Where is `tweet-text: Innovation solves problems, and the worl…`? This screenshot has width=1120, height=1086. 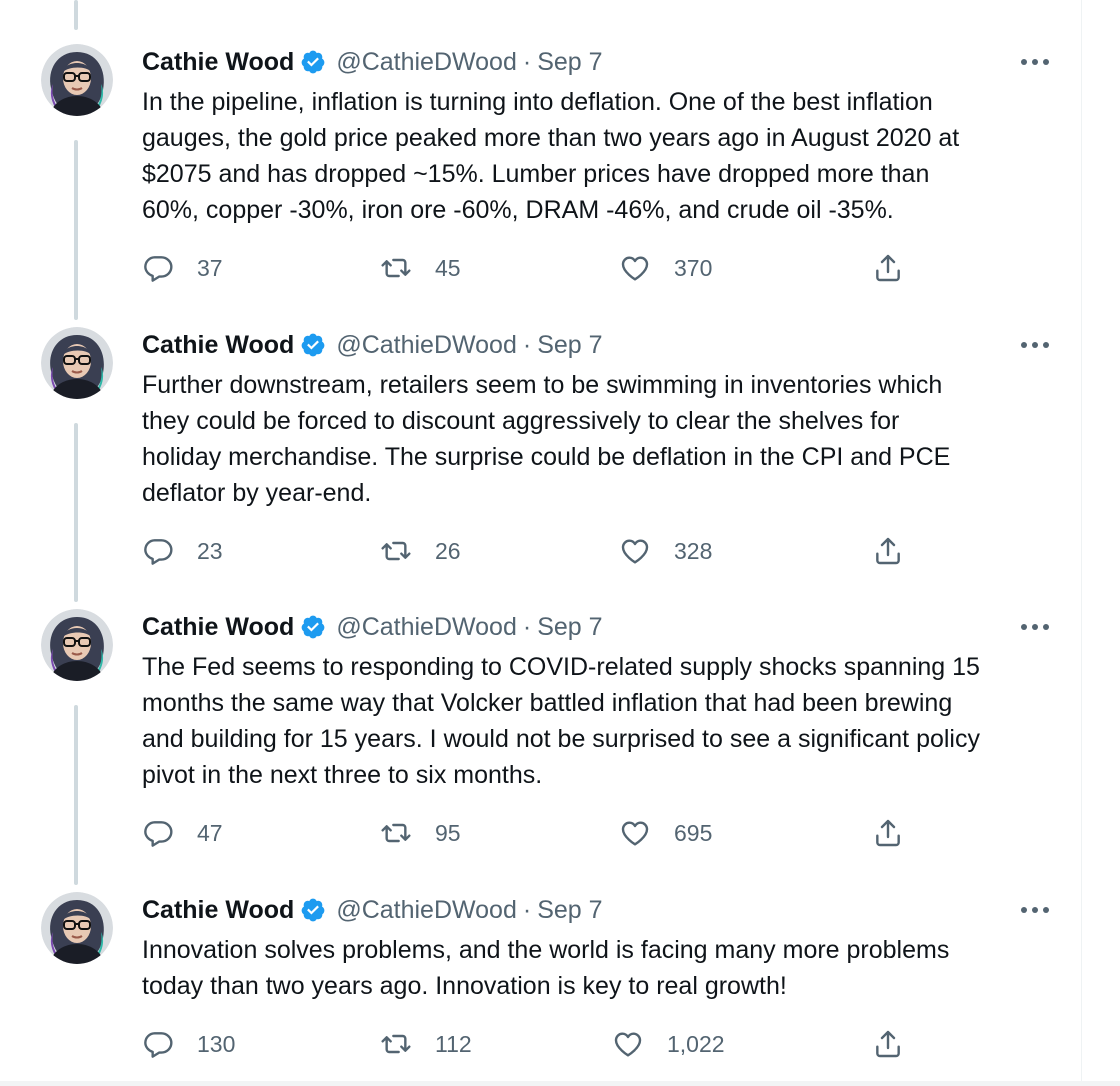 tweet-text: Innovation solves problems, and the worl… is located at coordinates (546, 968).